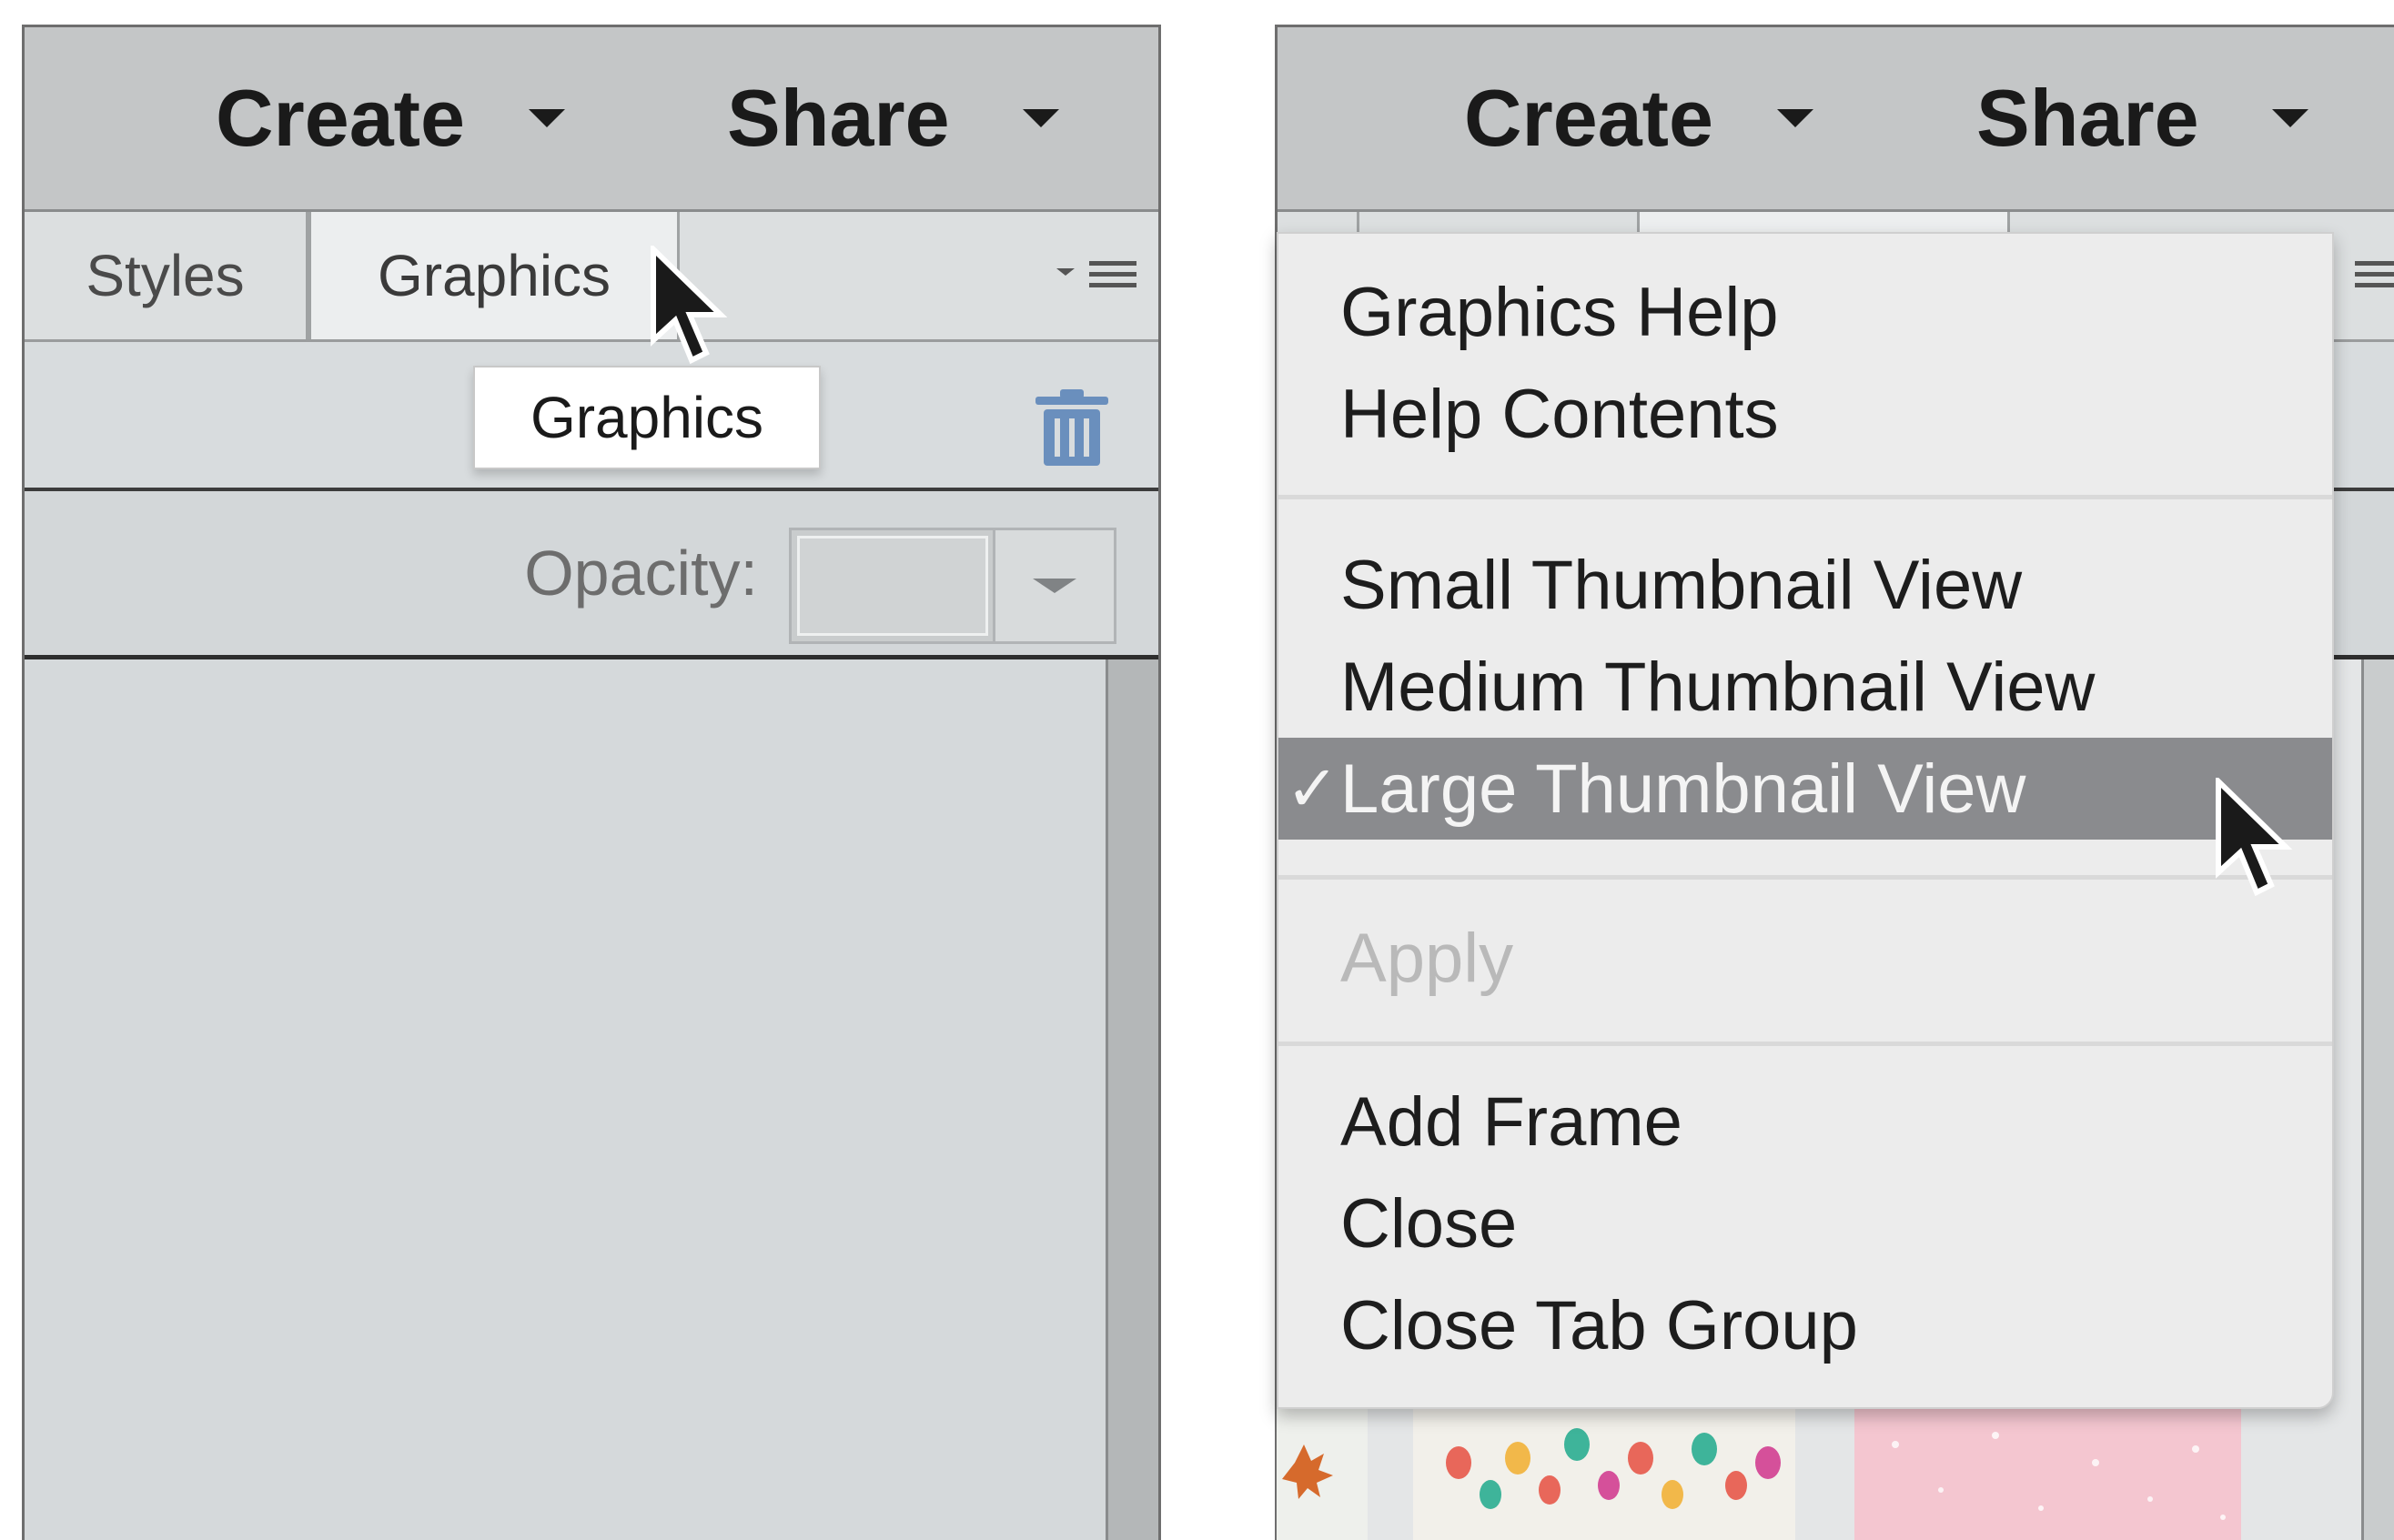  I want to click on menu-item-label: Medium Thumbnail View, so click(1718, 687).